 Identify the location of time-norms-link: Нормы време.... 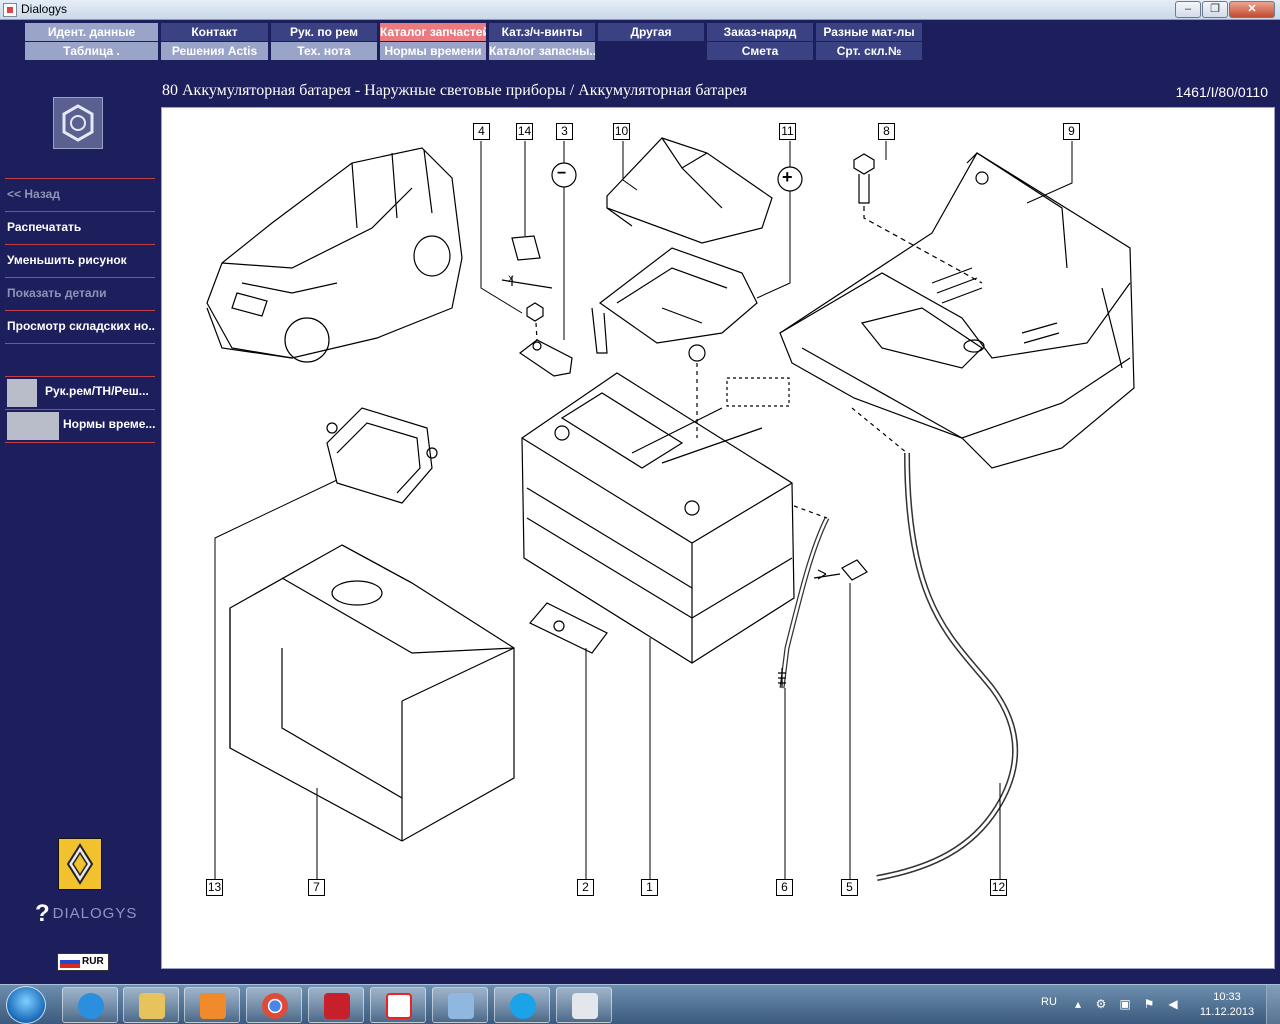
(80, 425).